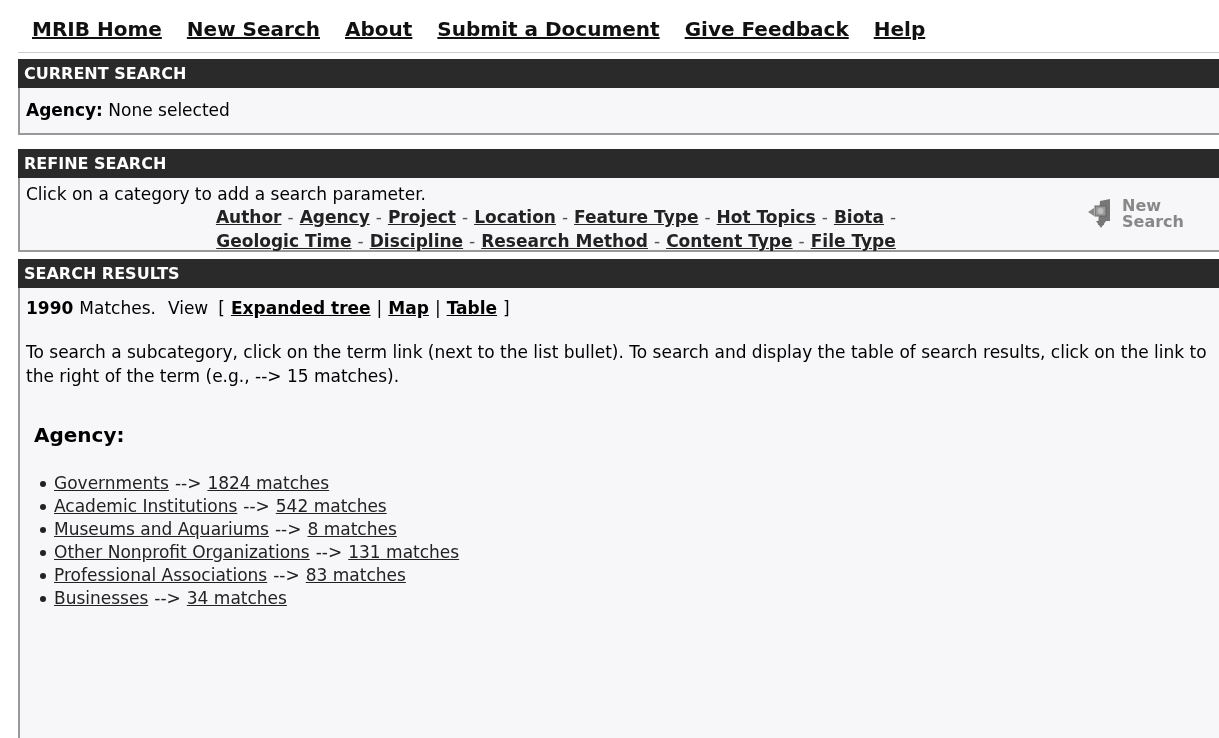 This screenshot has width=1219, height=738. Describe the element at coordinates (188, 308) in the screenshot. I see `view-label: View` at that location.